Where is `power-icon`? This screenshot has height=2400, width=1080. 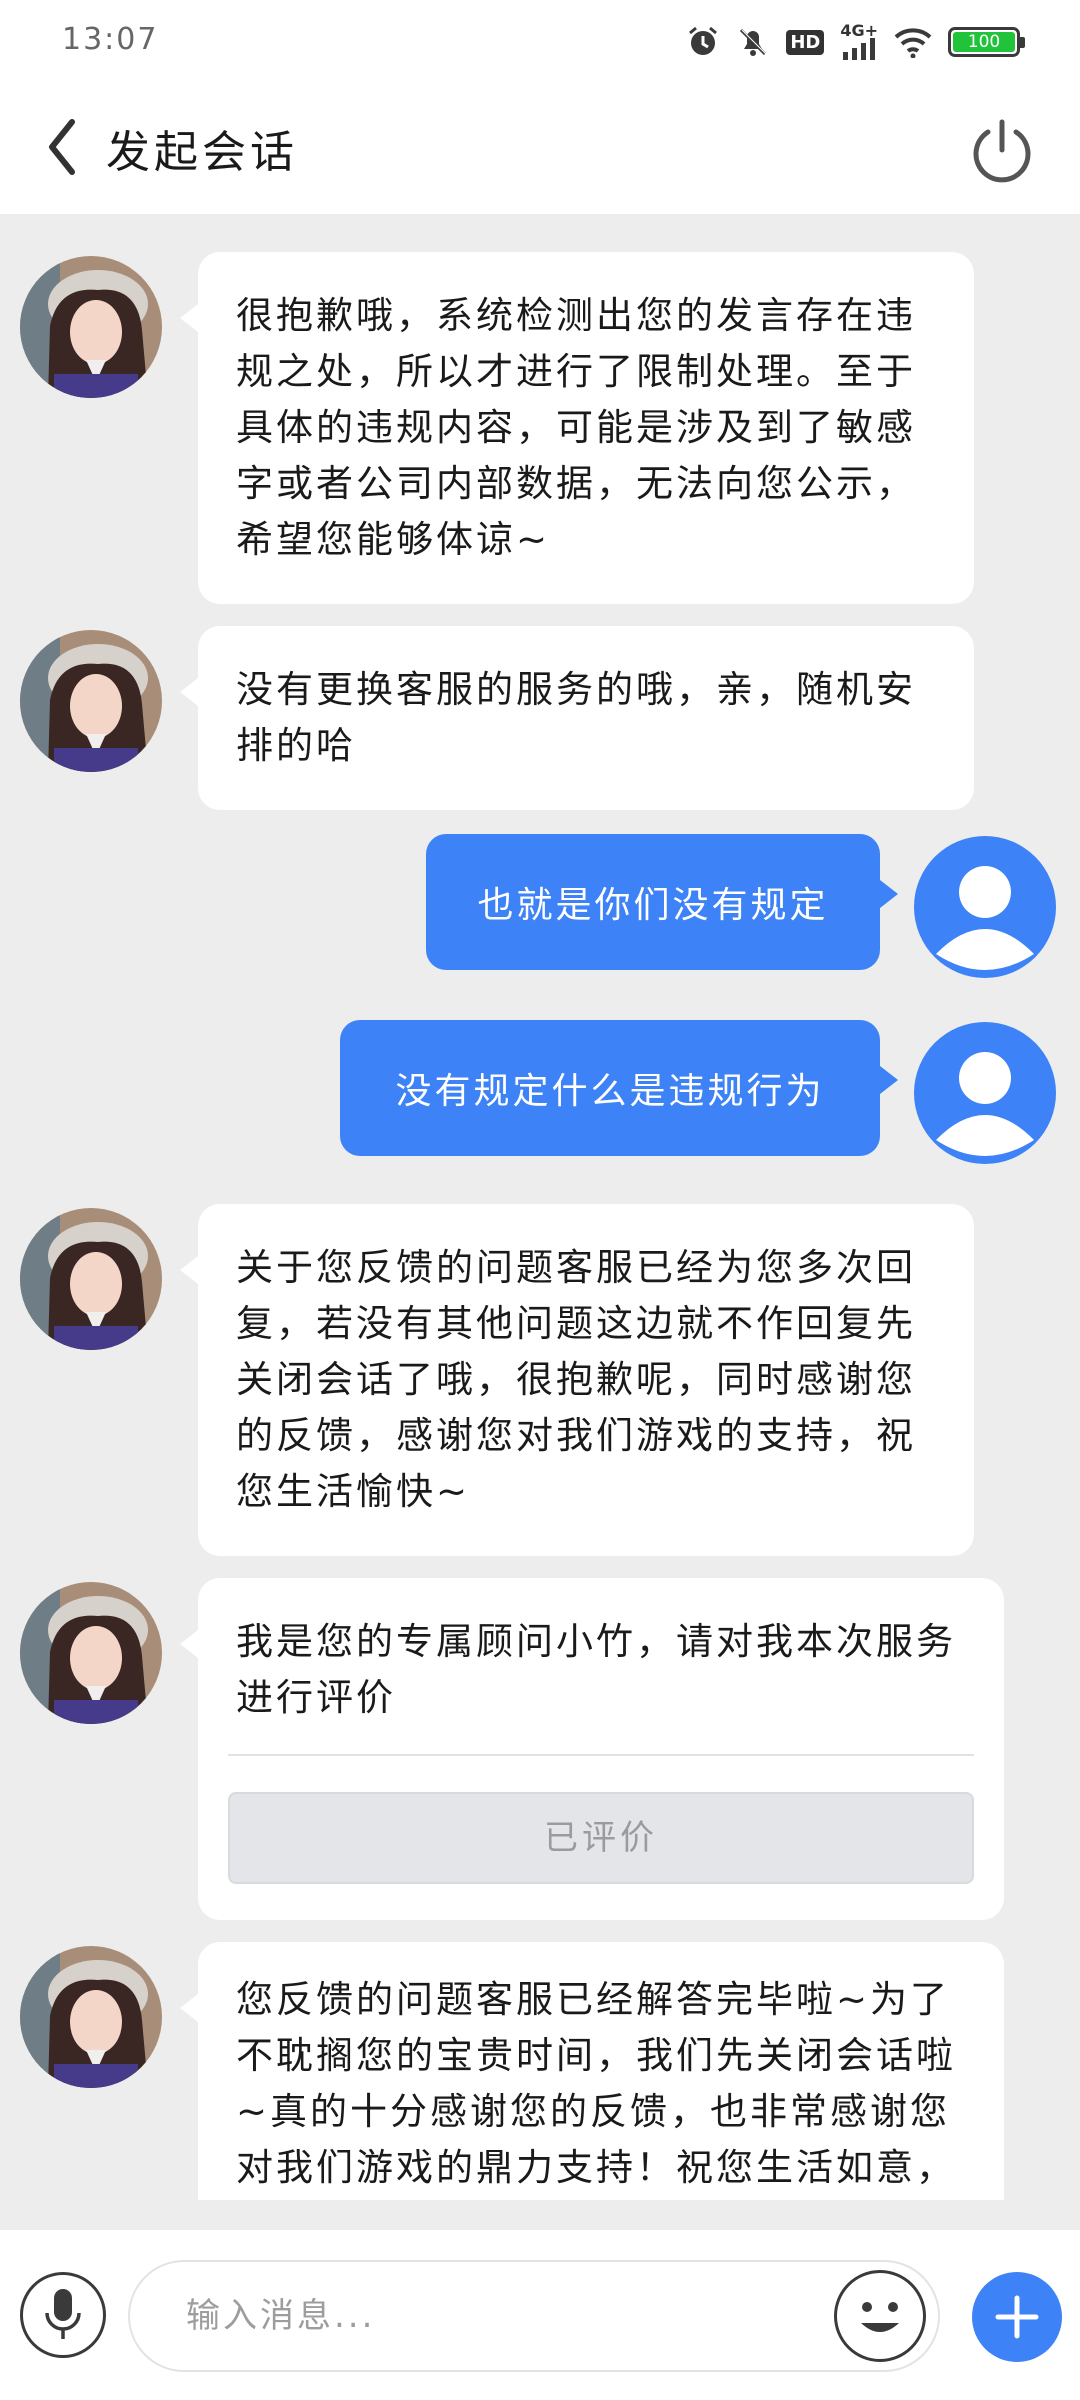 power-icon is located at coordinates (1002, 151).